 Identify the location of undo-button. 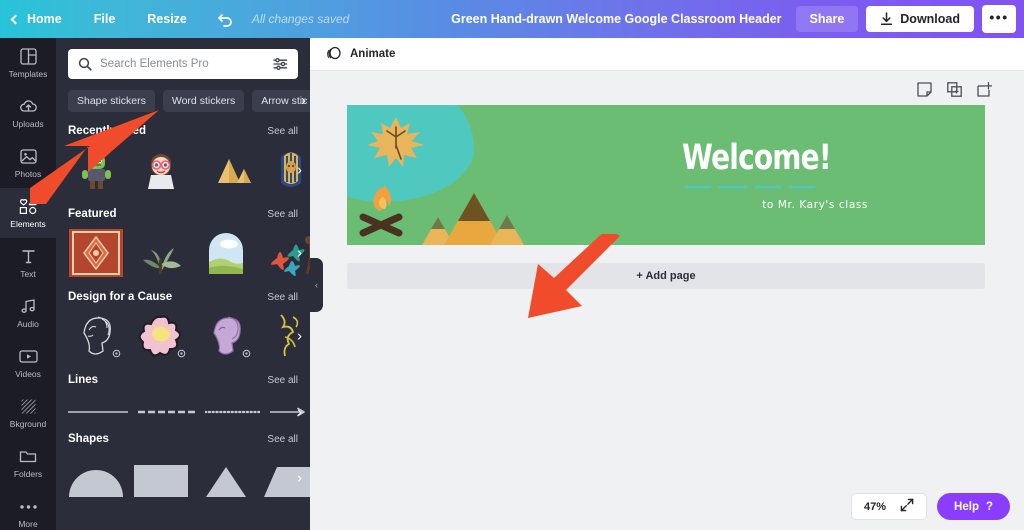
(225, 19).